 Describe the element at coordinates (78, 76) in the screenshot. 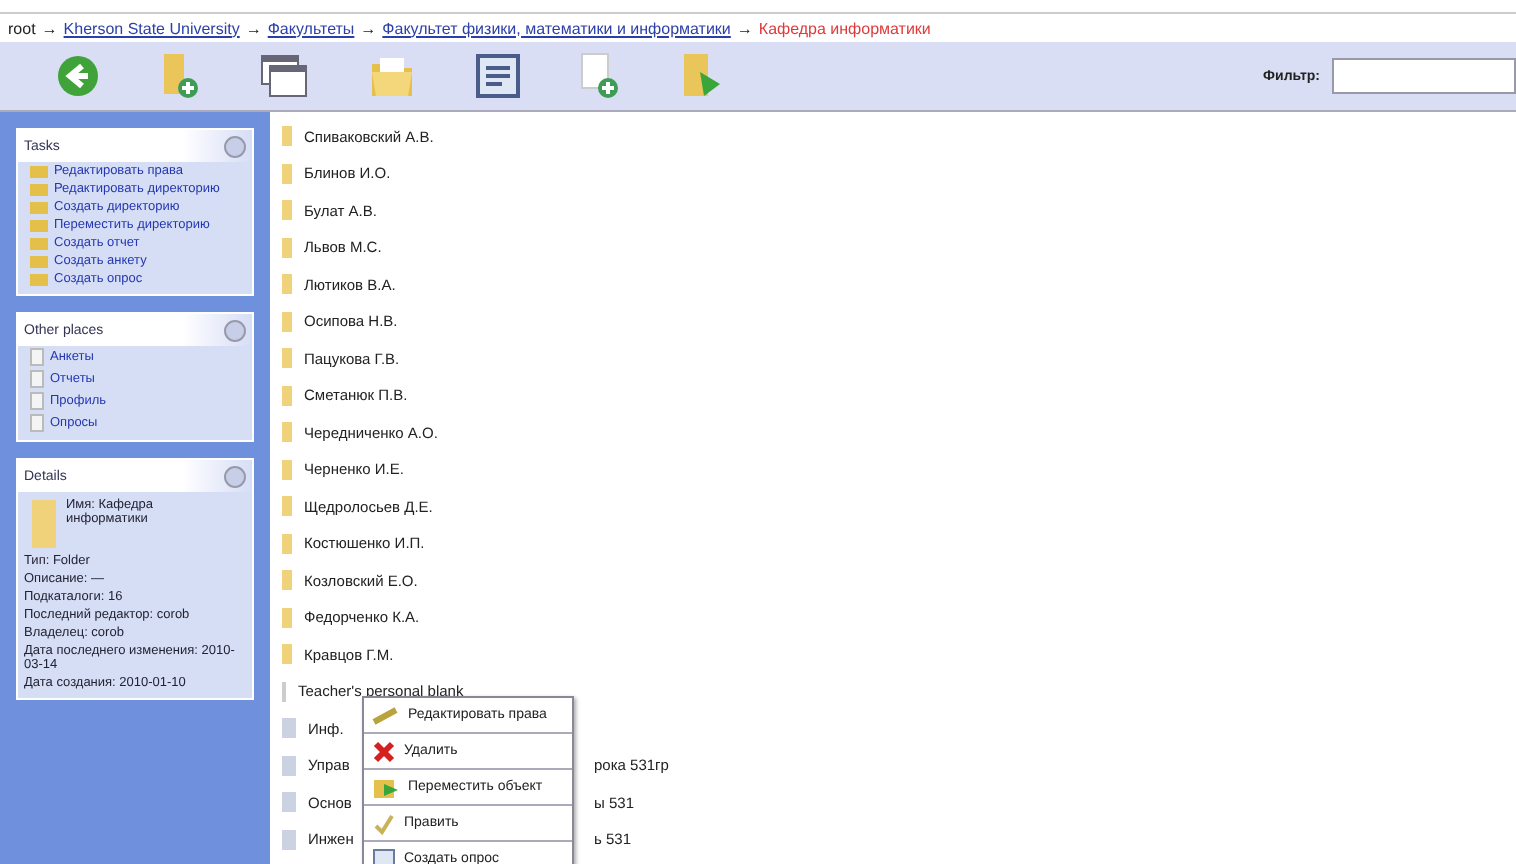

I see `back-icon` at that location.